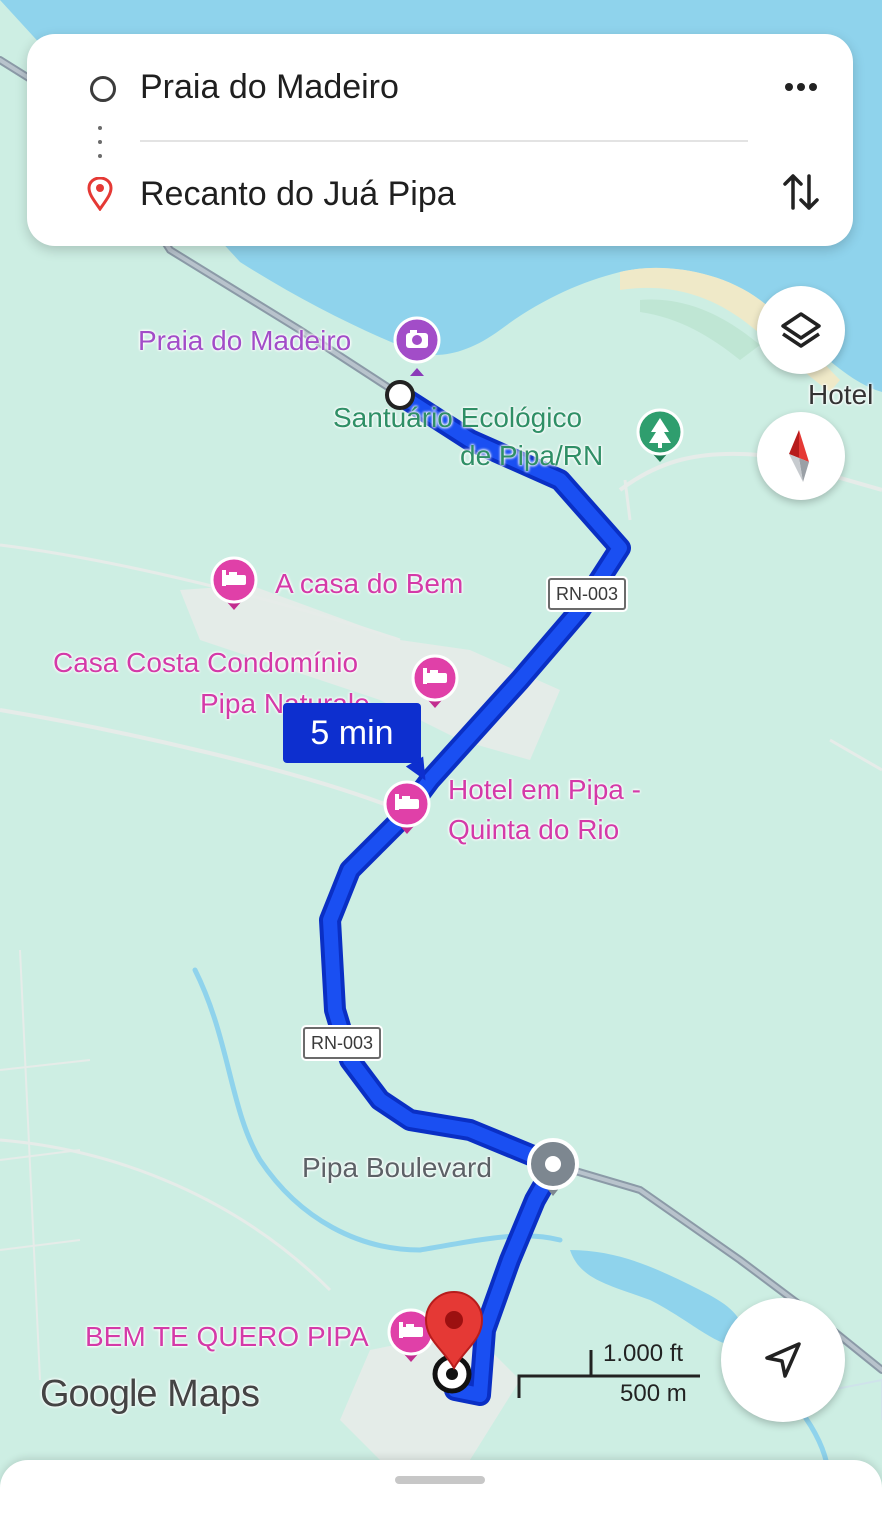 The height and width of the screenshot is (1520, 882). I want to click on scale-meters: 500 m, so click(653, 1393).